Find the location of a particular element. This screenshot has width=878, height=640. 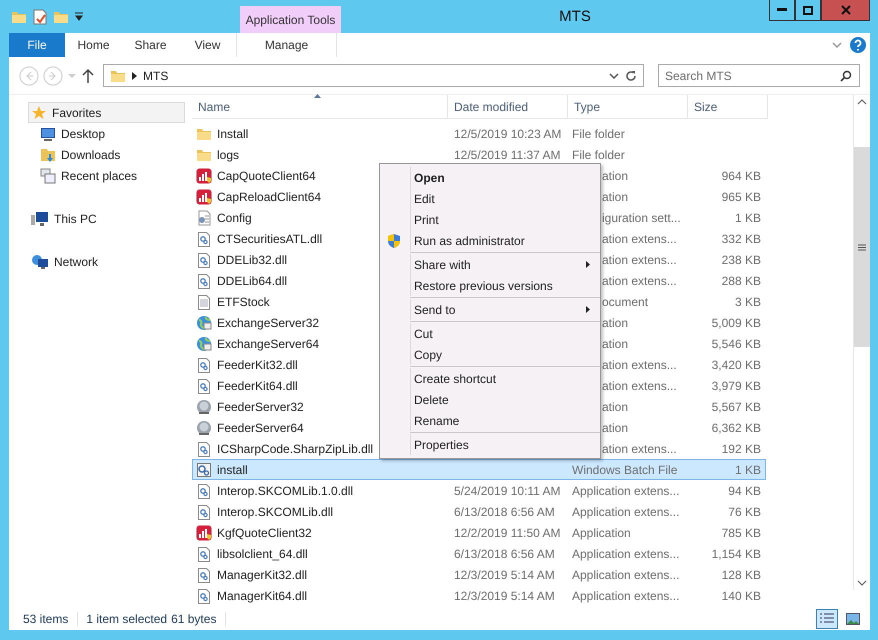

nav-item: Favorites is located at coordinates (106, 112).